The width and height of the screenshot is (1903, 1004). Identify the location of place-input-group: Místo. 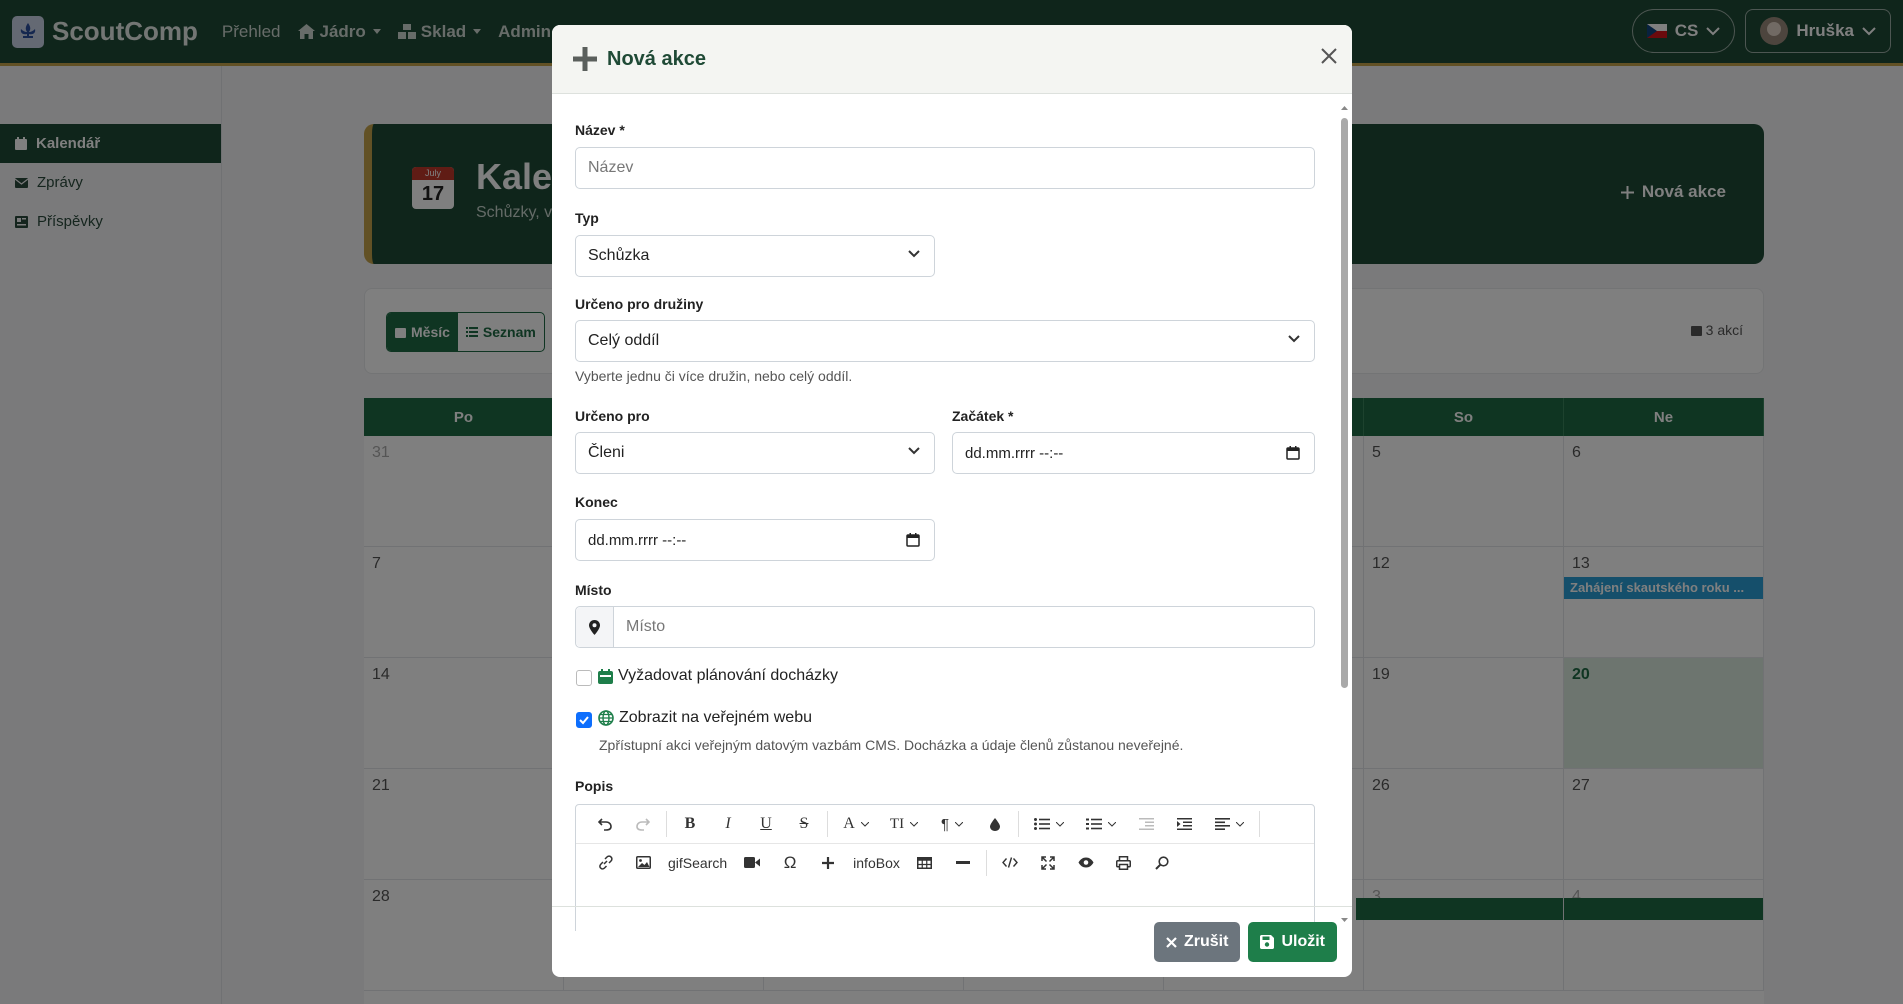
(945, 627).